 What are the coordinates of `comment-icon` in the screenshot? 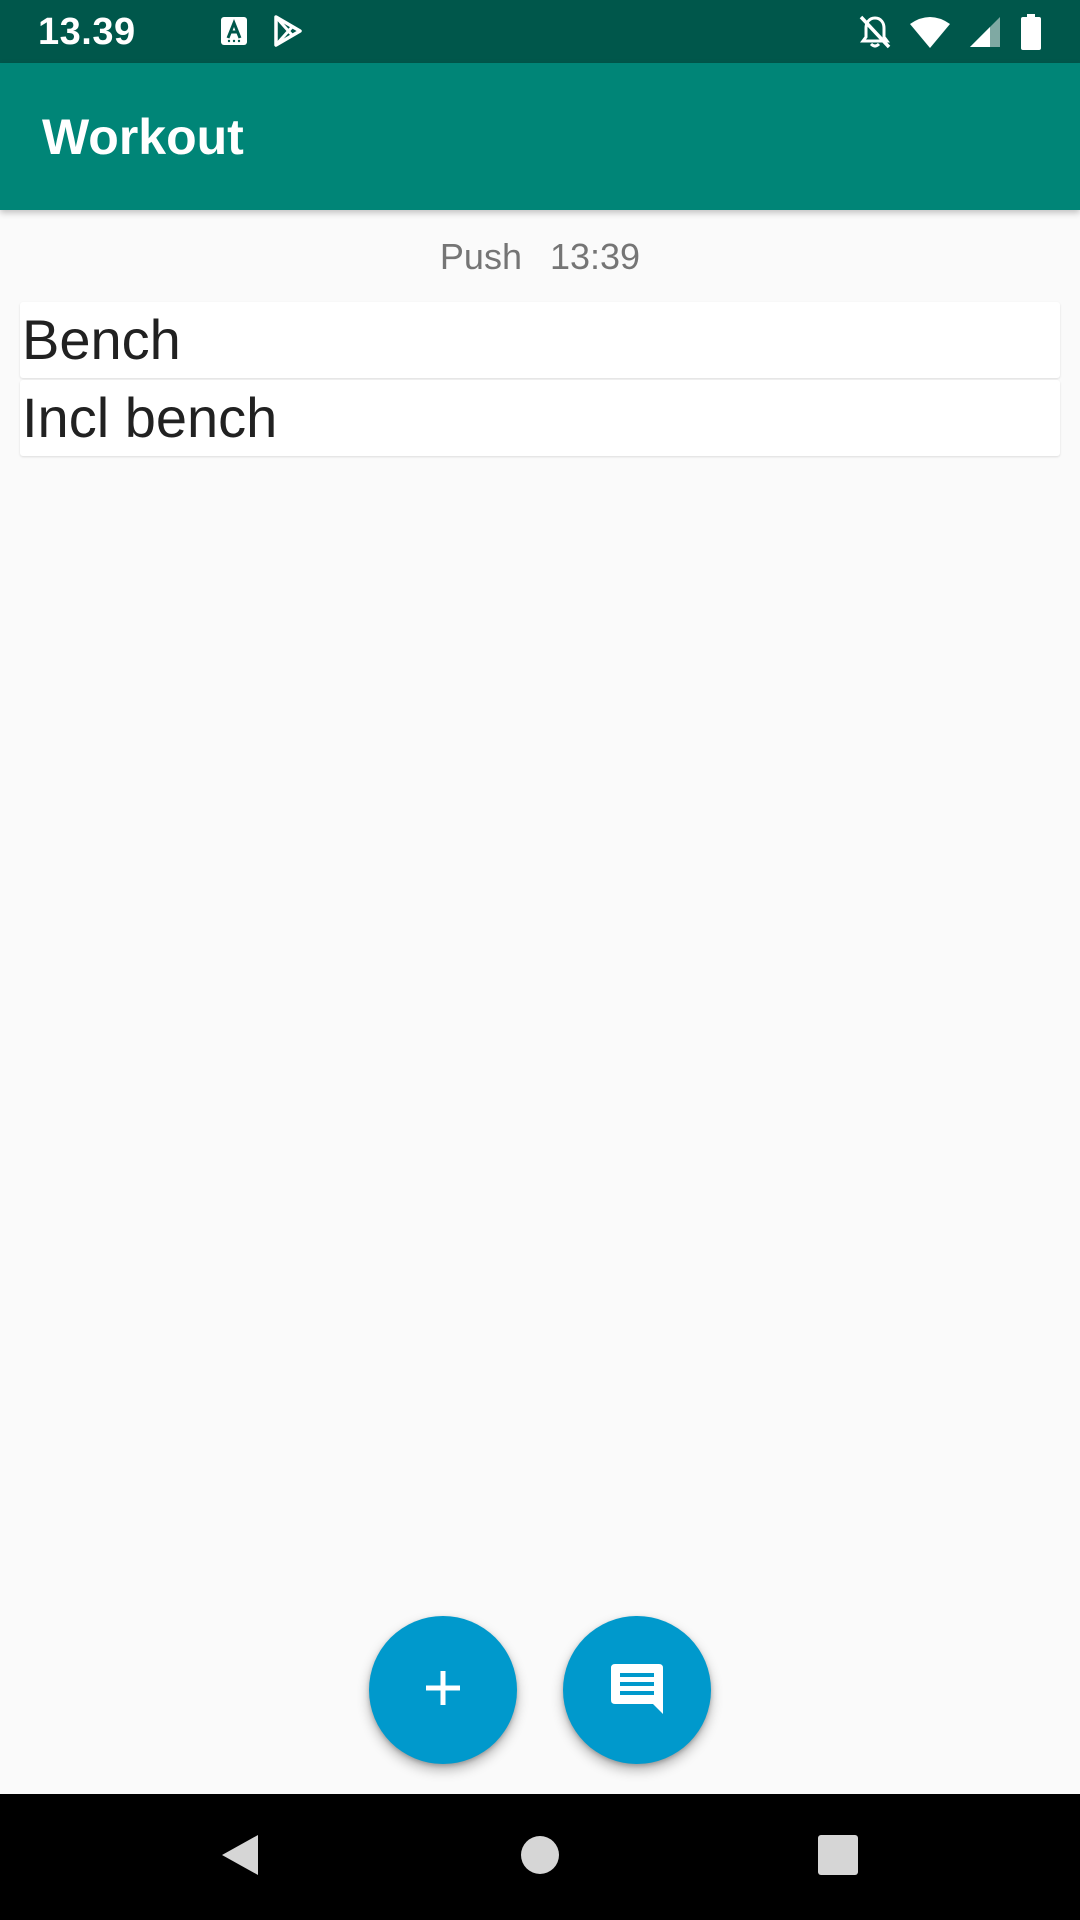 It's located at (637, 1690).